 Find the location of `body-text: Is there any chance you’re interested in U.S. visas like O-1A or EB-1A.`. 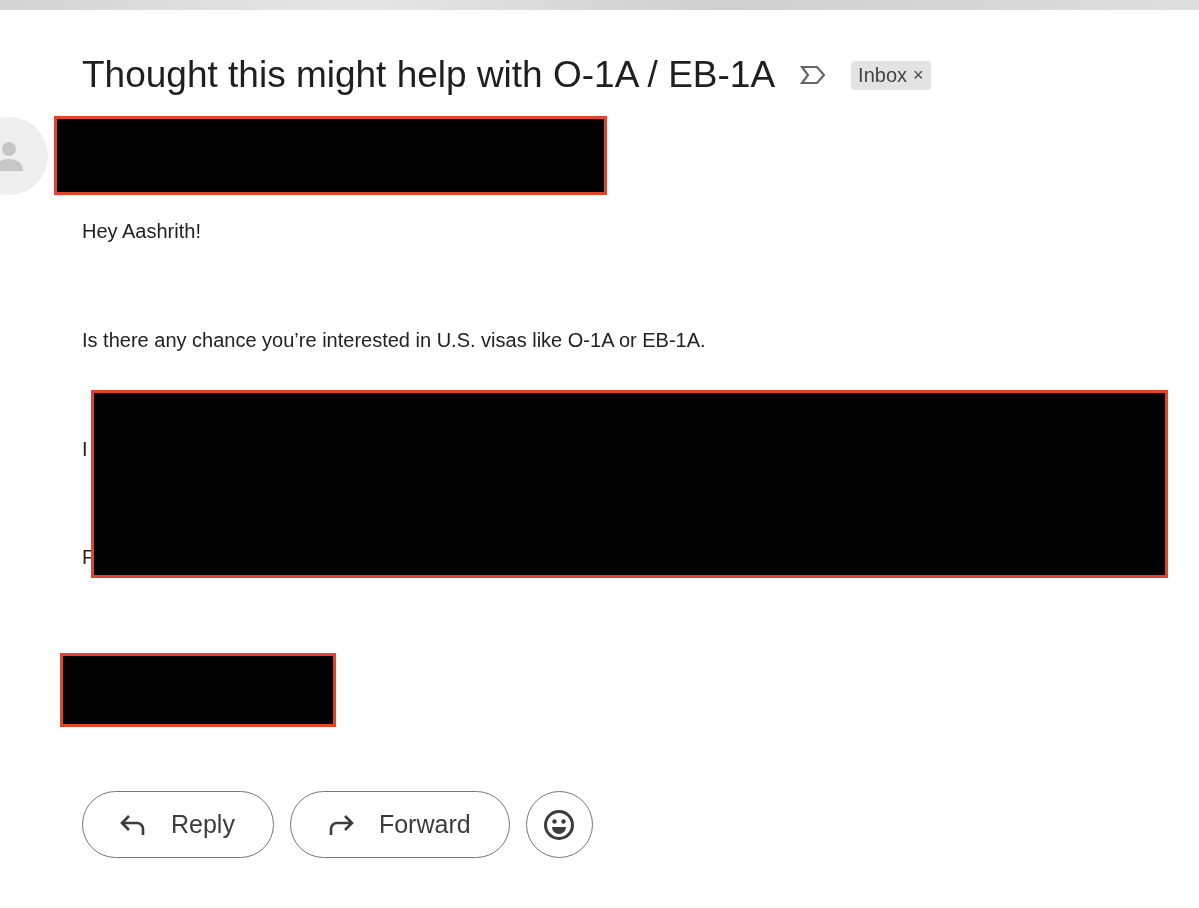

body-text: Is there any chance you’re interested in U.S. visas like O-1A or EB-1A. is located at coordinates (394, 340).